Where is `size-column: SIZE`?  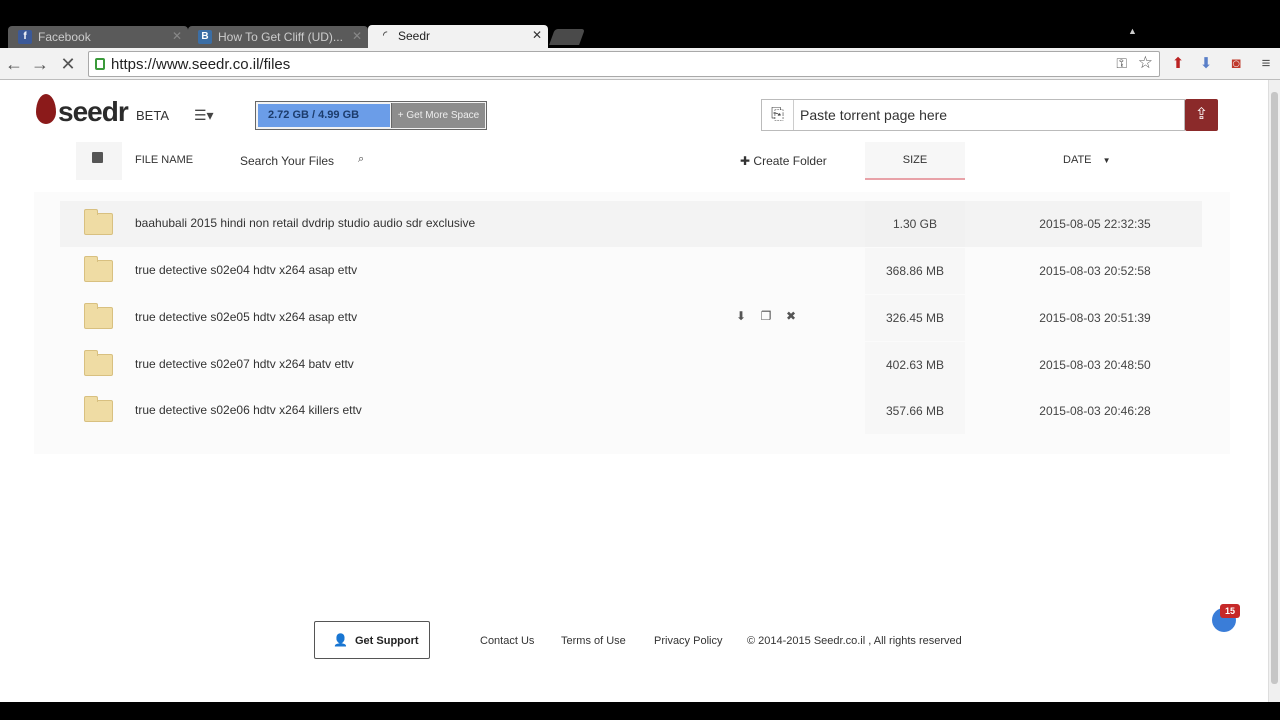
size-column: SIZE is located at coordinates (915, 161).